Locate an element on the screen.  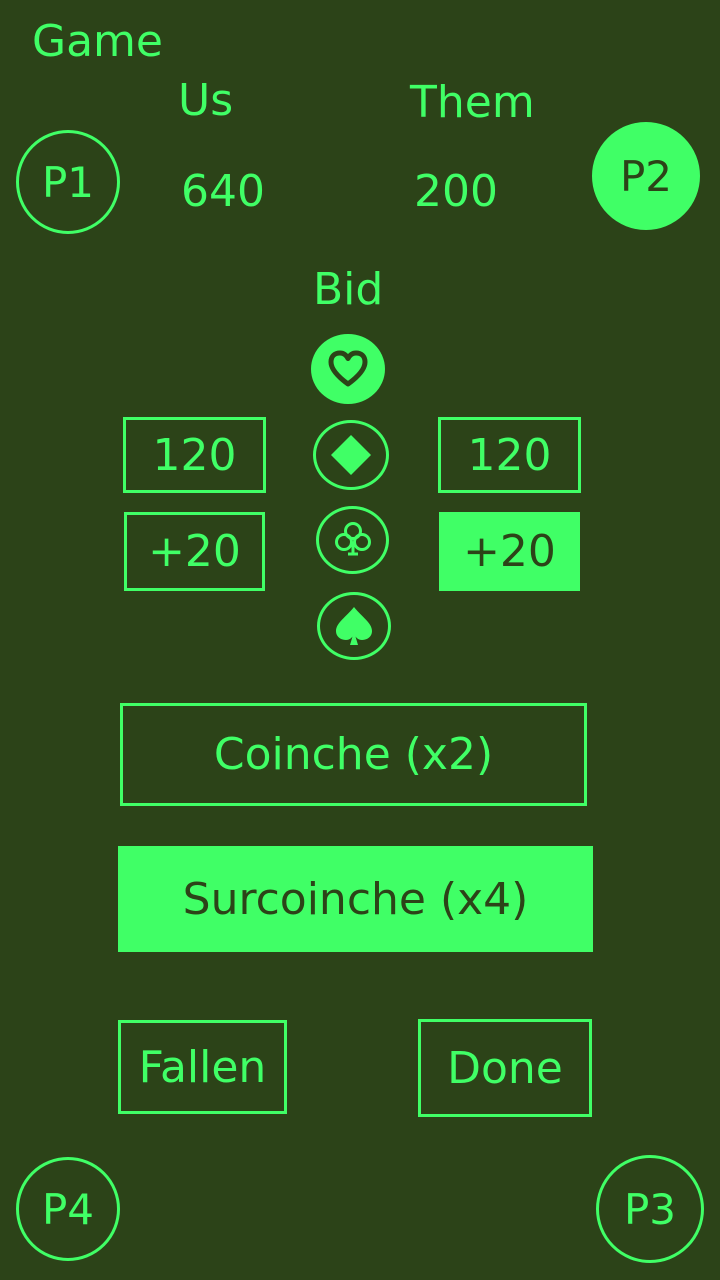
us-increment-button: +20 is located at coordinates (194, 551).